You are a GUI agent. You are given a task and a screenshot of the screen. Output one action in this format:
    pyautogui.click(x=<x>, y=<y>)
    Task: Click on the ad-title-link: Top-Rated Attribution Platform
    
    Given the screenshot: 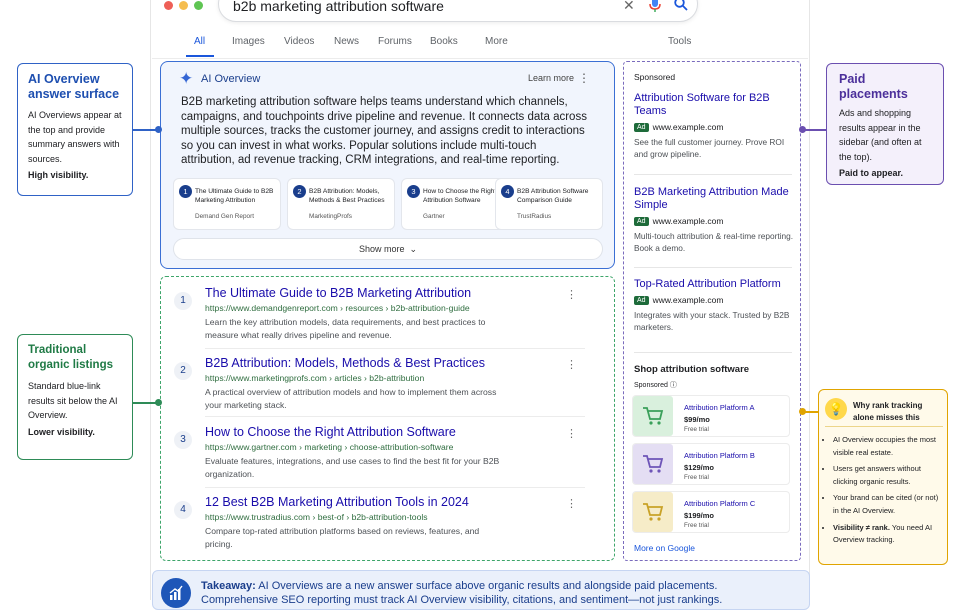 What is the action you would take?
    pyautogui.click(x=714, y=284)
    